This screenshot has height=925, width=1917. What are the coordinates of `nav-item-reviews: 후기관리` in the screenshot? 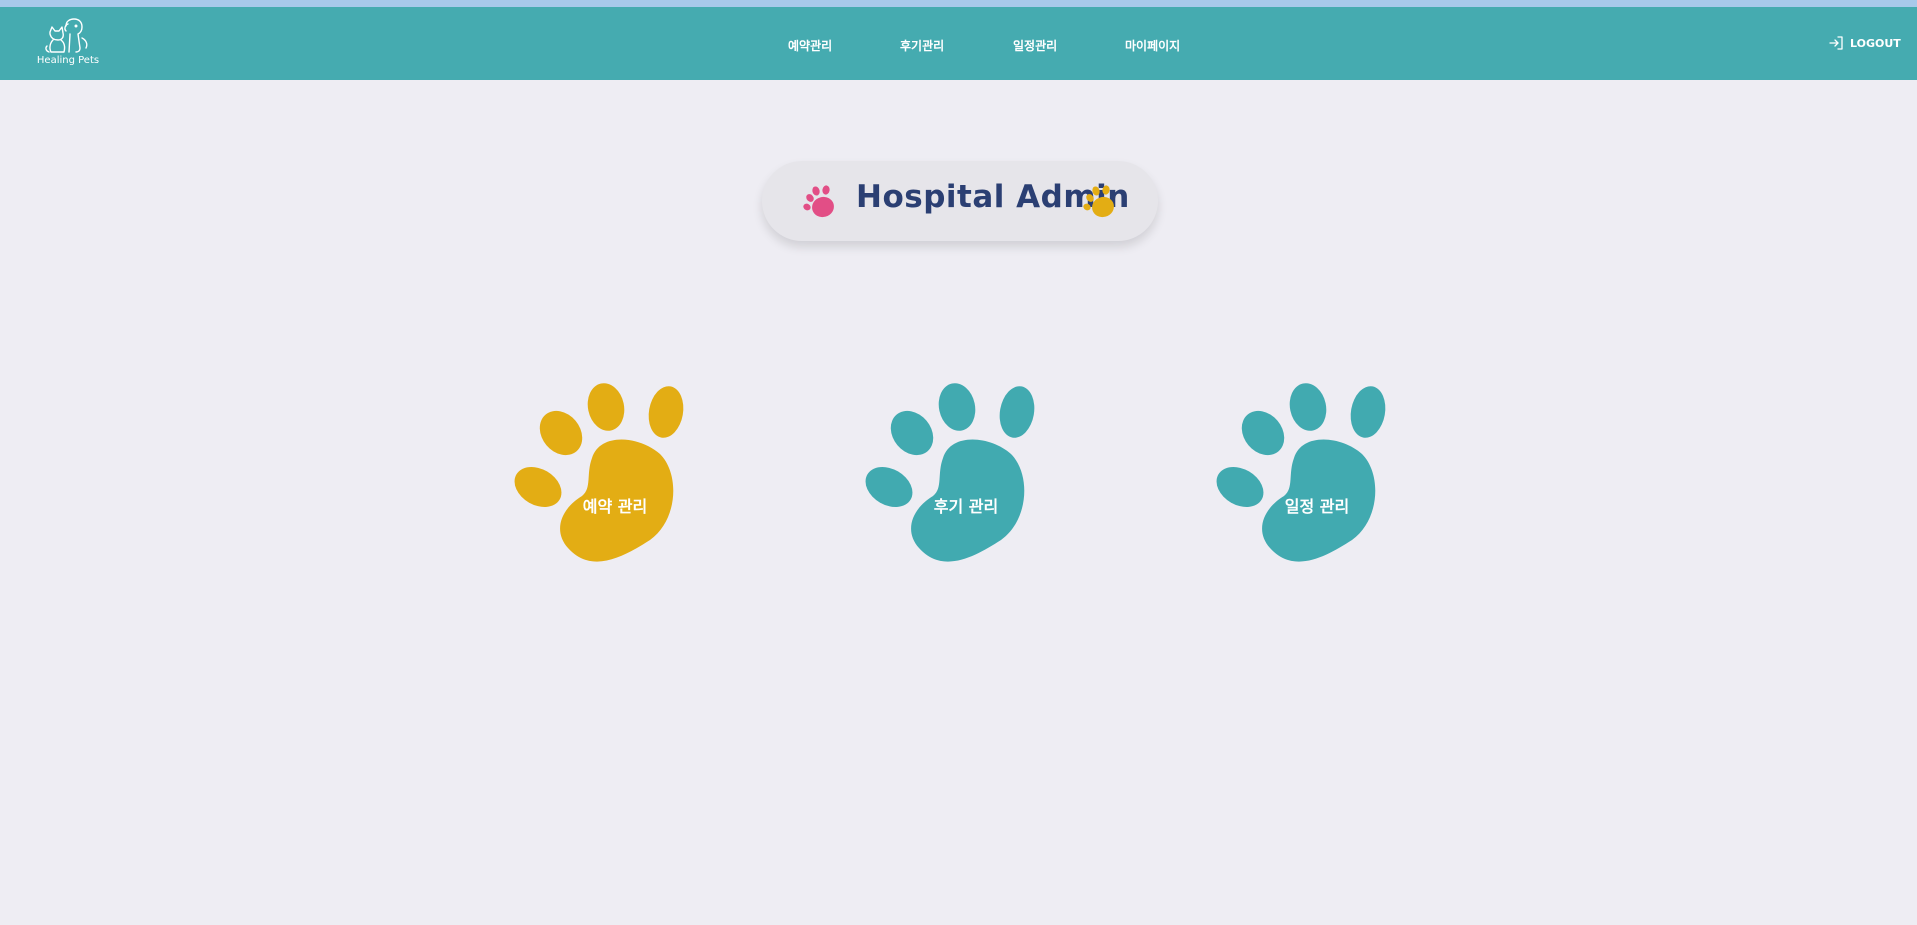 It's located at (922, 45).